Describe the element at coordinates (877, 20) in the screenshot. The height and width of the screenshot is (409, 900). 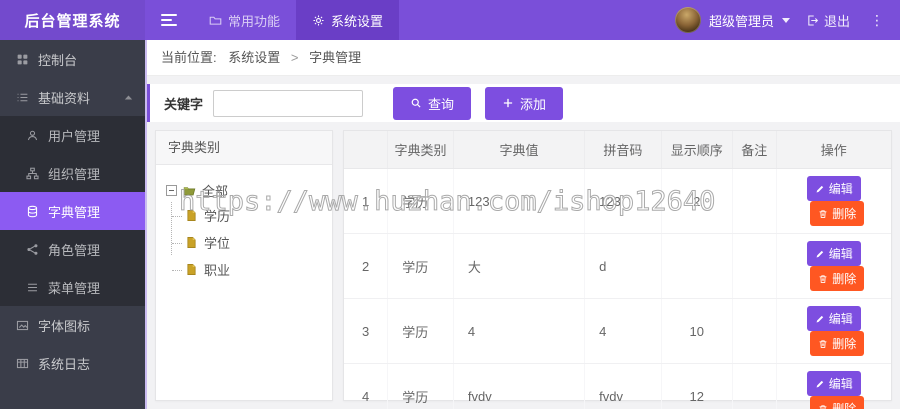
I see `more-options-icon: ⋮` at that location.